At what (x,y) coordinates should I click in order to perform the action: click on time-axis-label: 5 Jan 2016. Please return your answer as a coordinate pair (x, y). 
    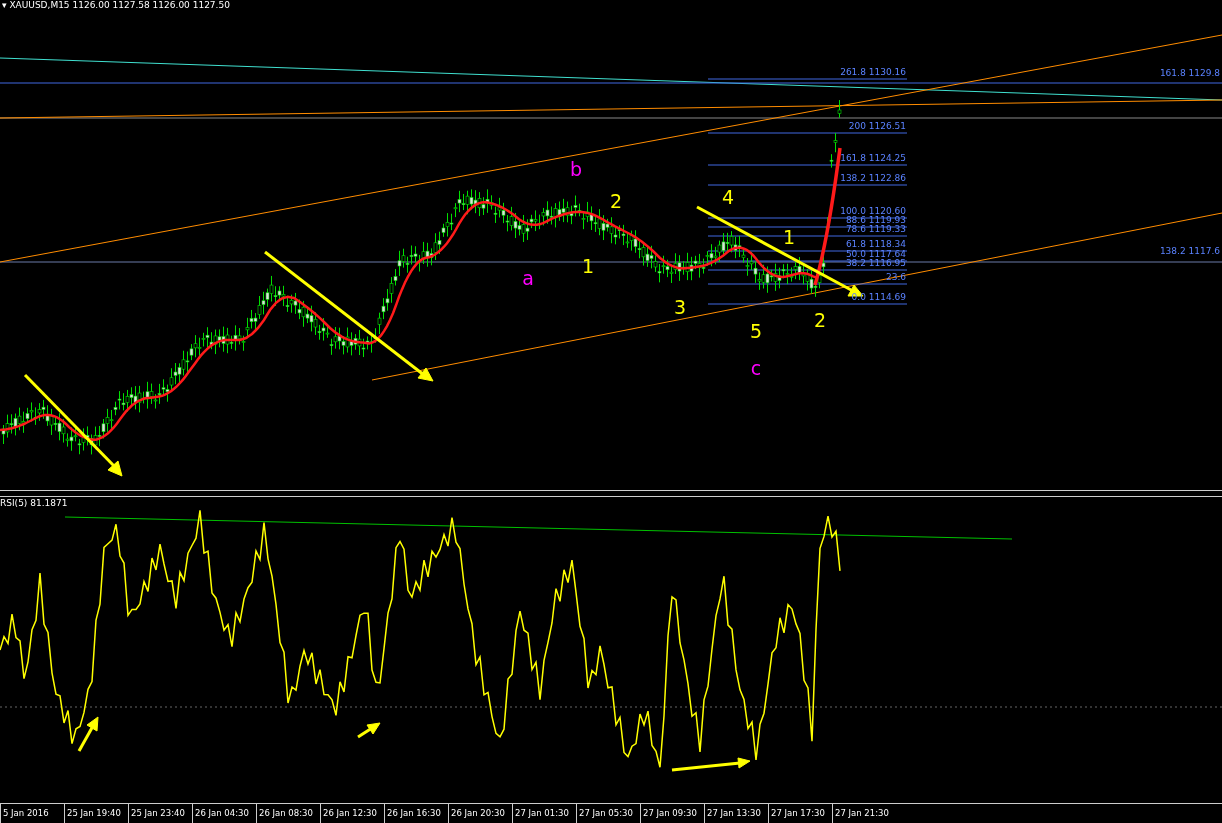
    Looking at the image, I should click on (32, 813).